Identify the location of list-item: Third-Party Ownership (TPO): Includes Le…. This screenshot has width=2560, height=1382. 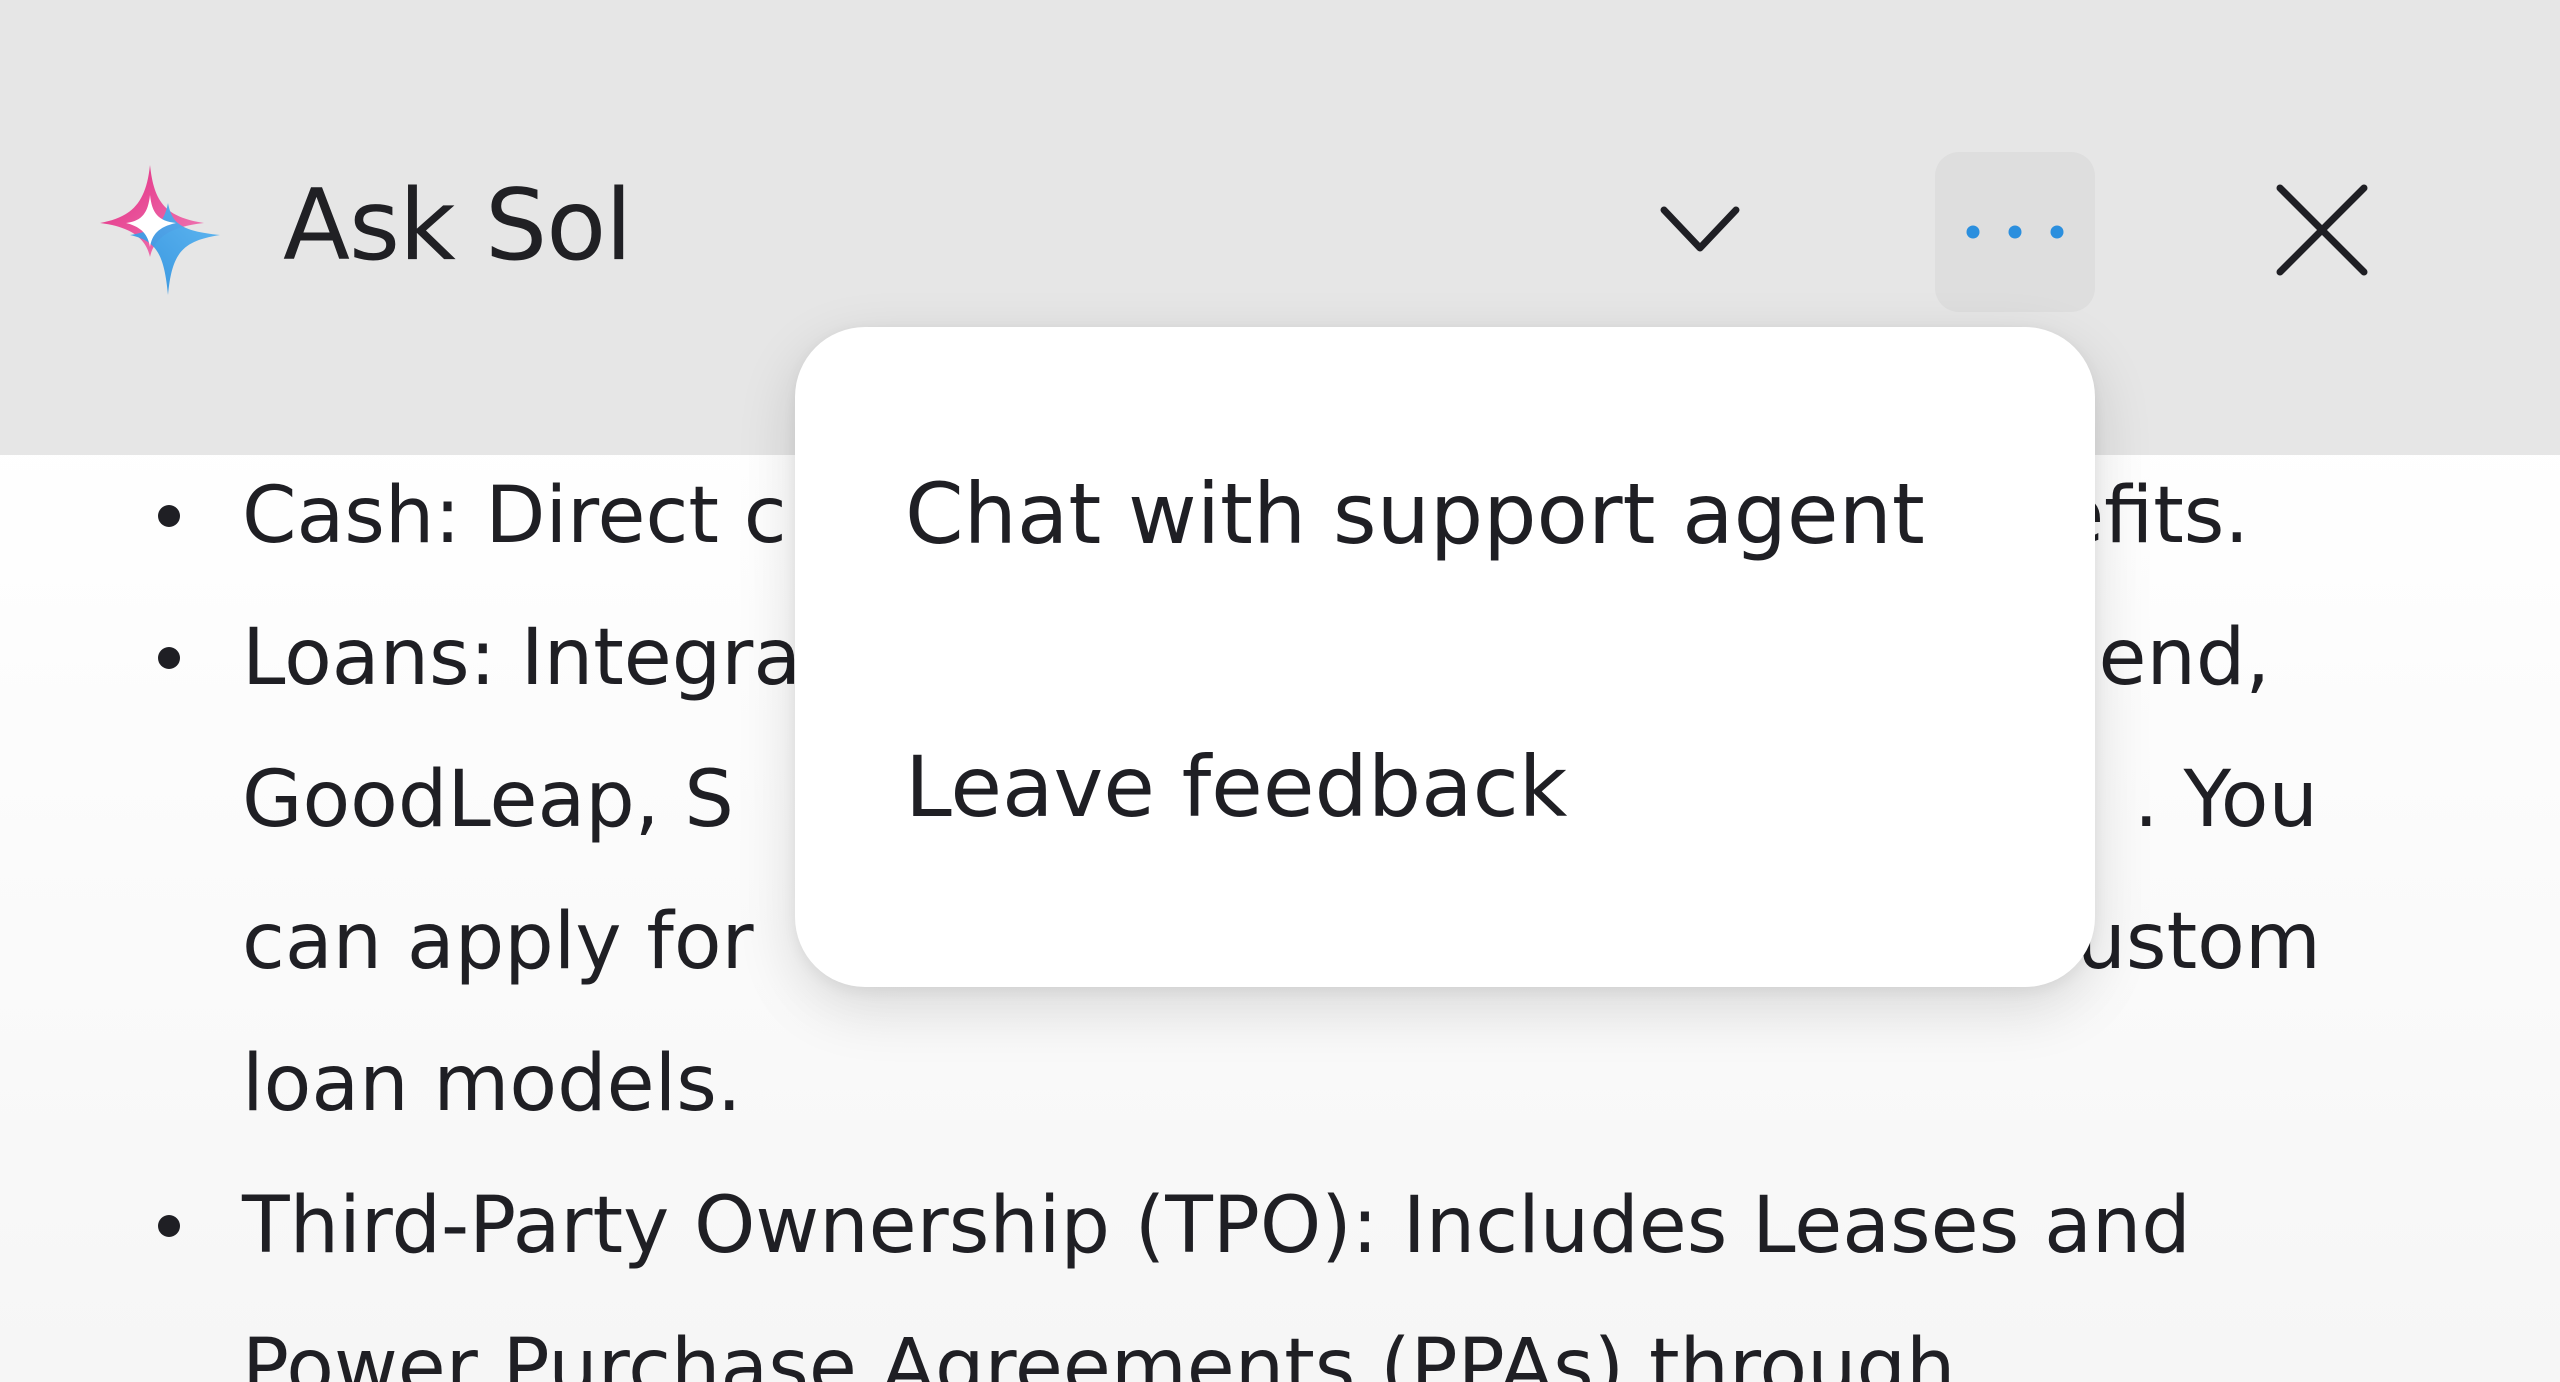
(1300, 1268).